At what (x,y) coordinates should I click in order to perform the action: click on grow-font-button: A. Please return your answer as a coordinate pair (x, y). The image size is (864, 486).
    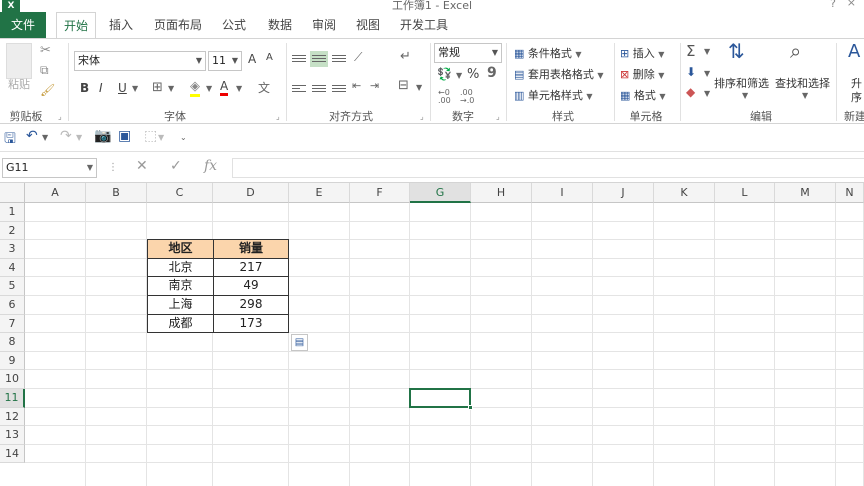
    Looking at the image, I should click on (252, 59).